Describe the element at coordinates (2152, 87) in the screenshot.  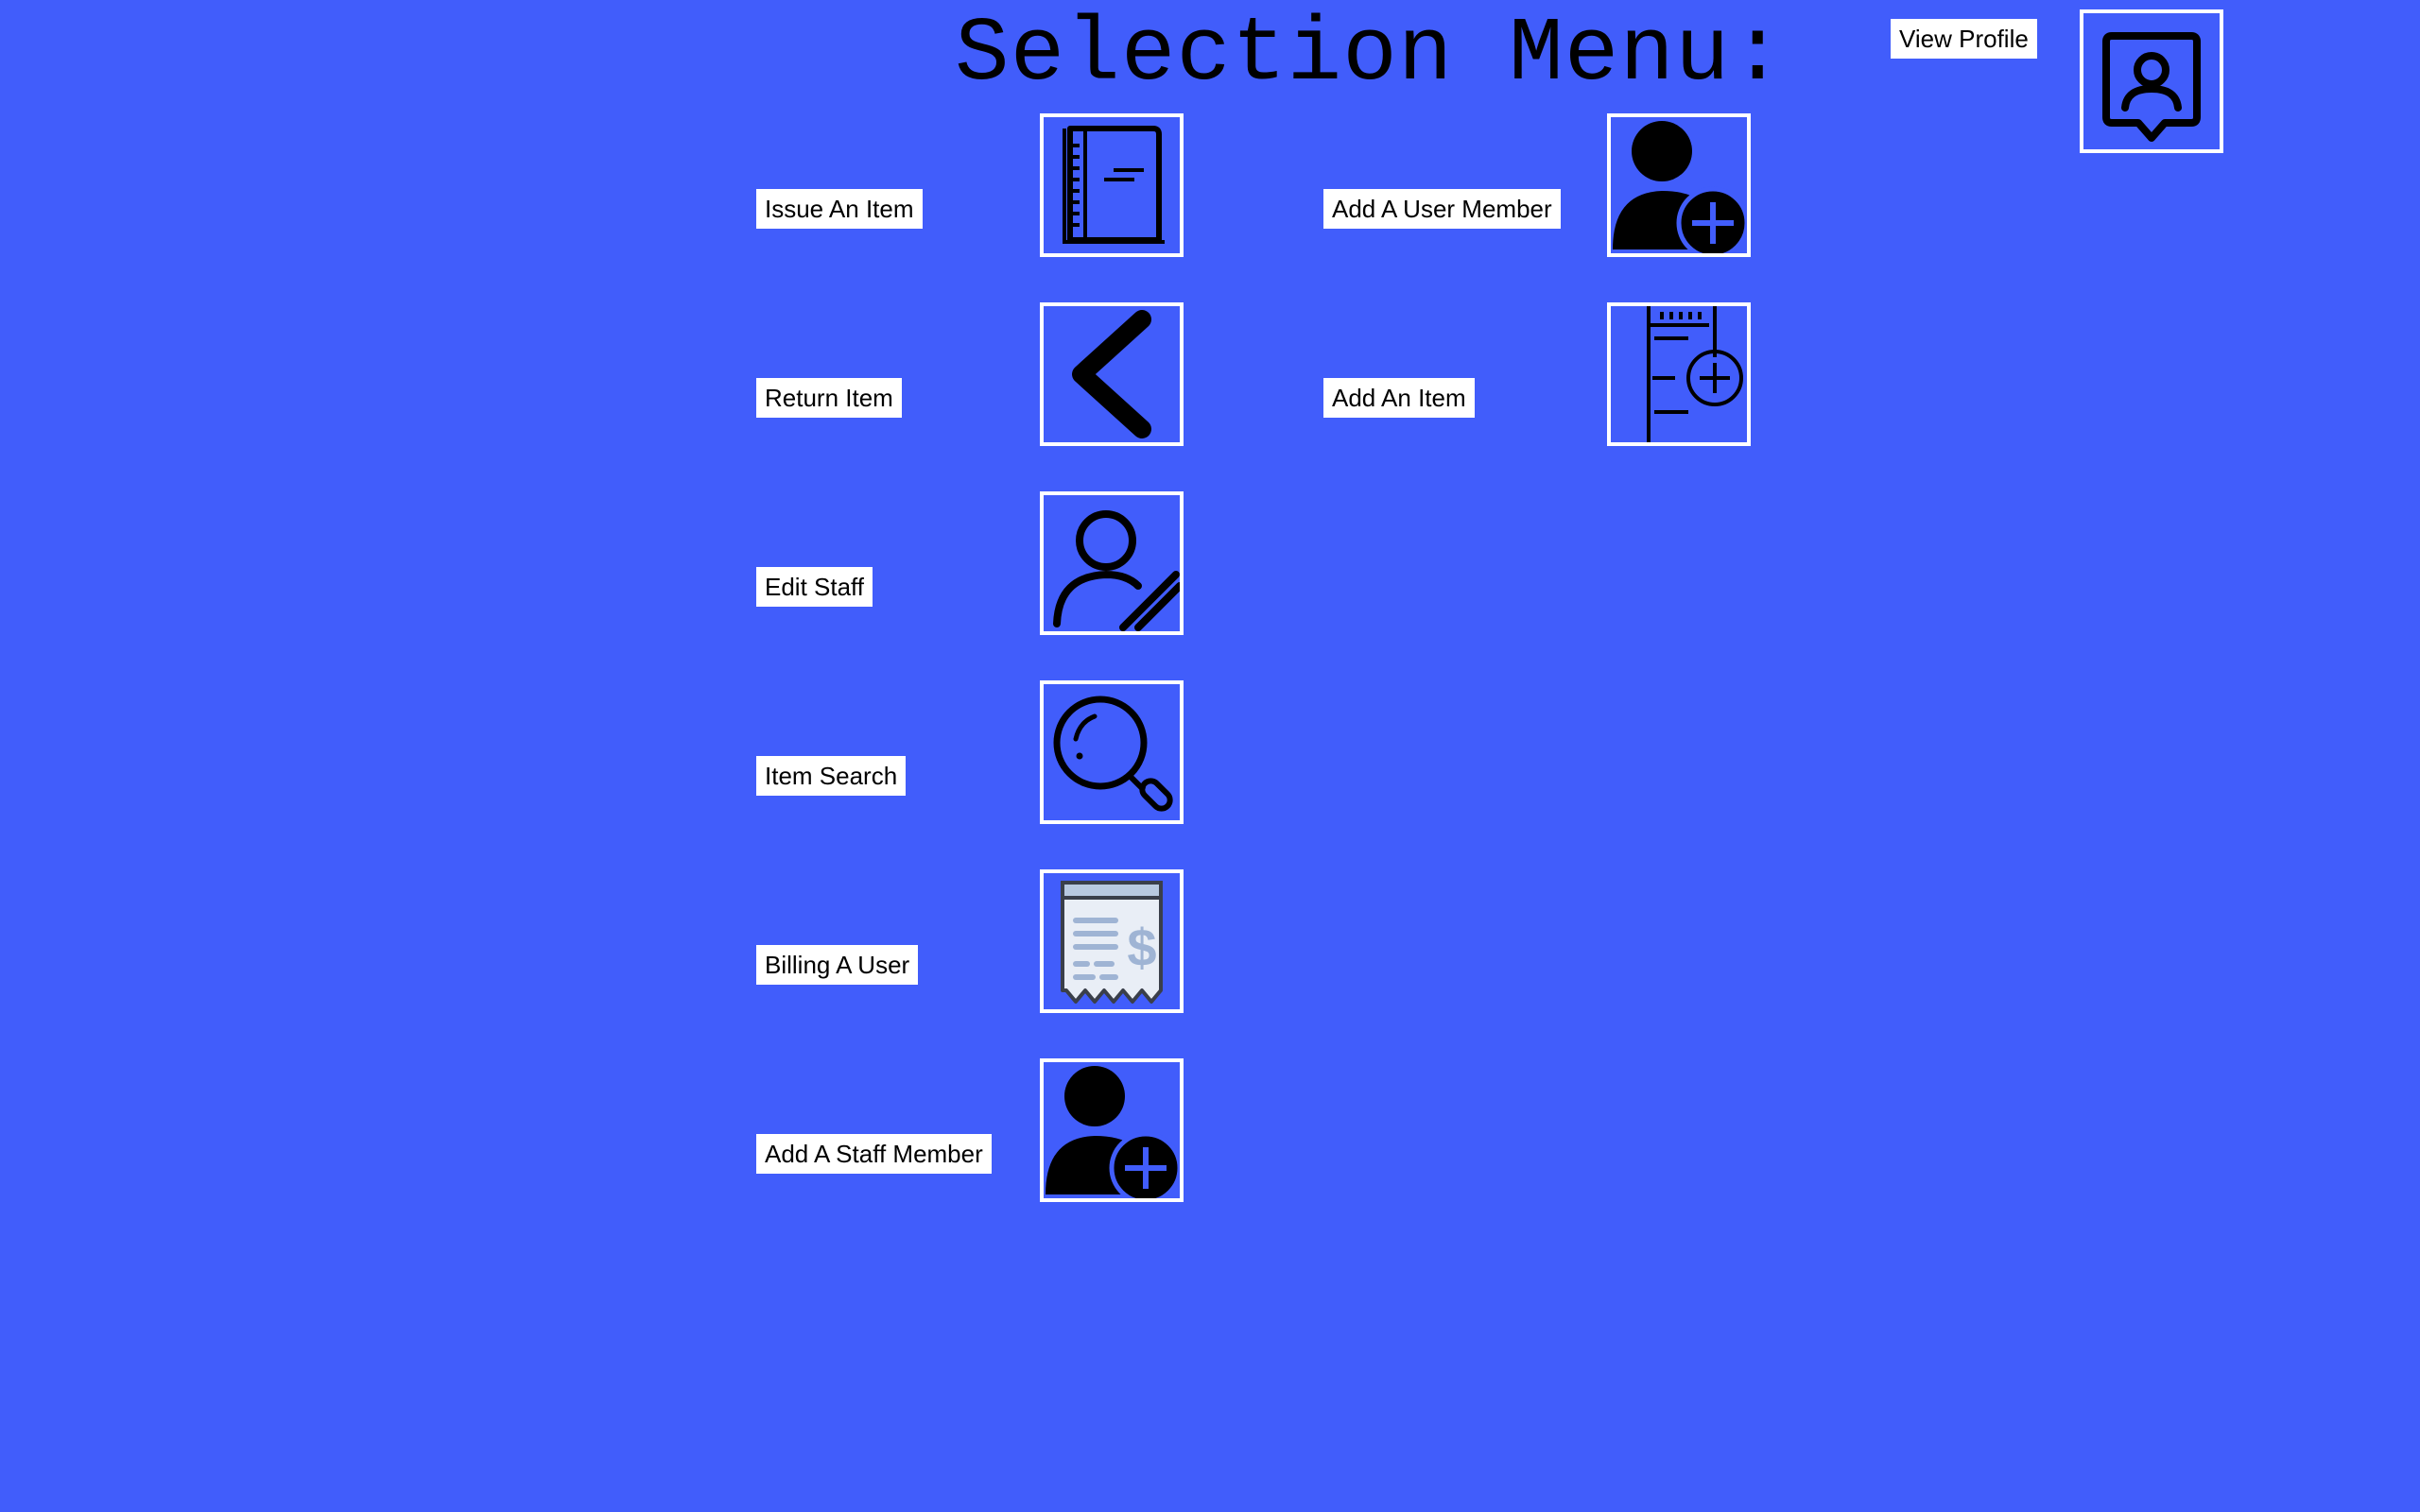
I see `profile-chat-icon` at that location.